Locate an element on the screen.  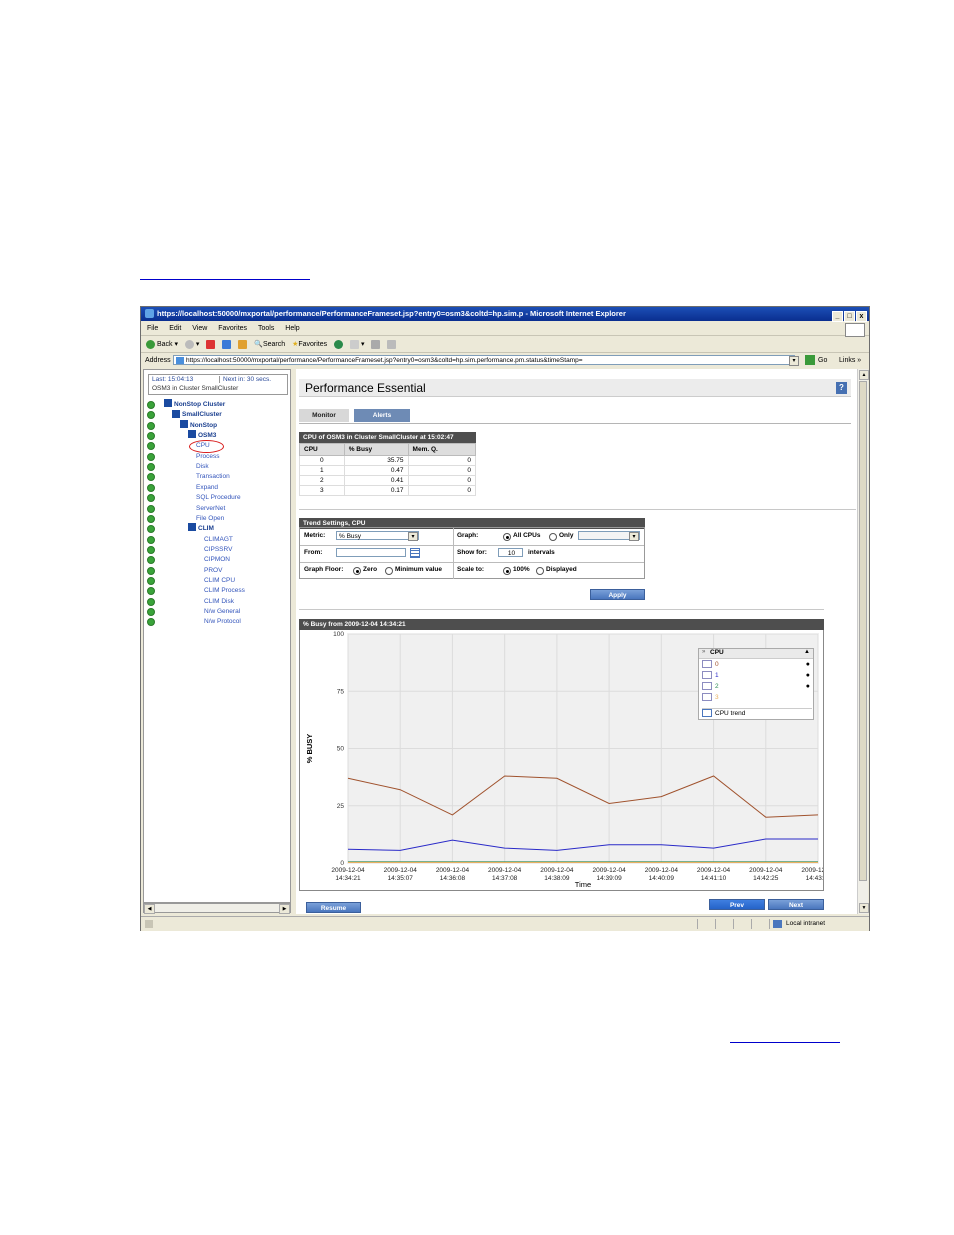
scroll-thumb is located at coordinates (863, 631).